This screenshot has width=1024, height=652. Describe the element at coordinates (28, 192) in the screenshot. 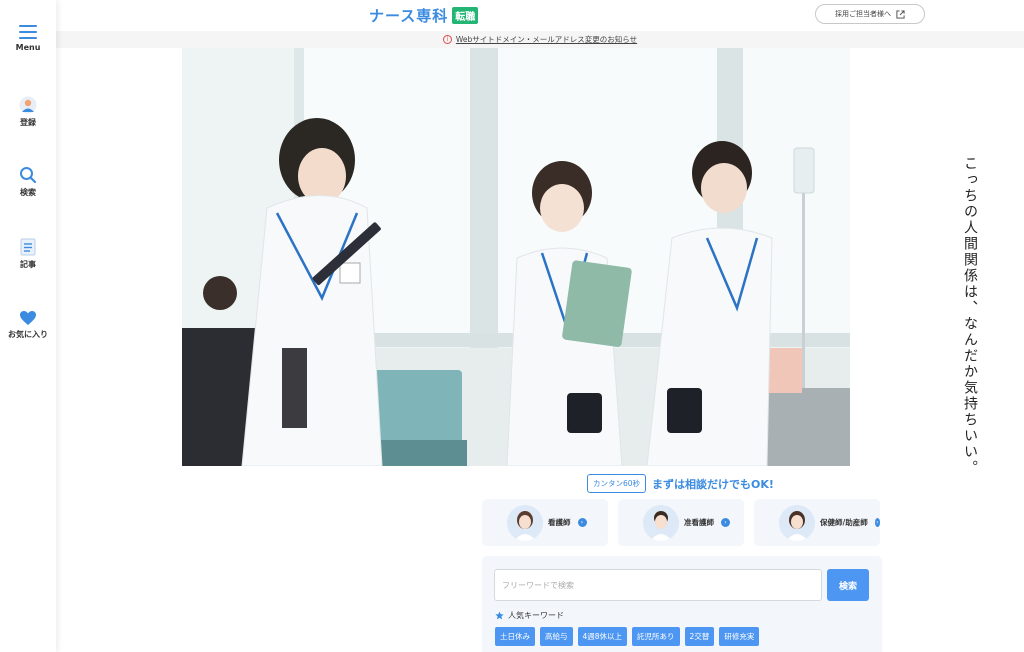

I see `sidebar-item-label: 検索` at that location.